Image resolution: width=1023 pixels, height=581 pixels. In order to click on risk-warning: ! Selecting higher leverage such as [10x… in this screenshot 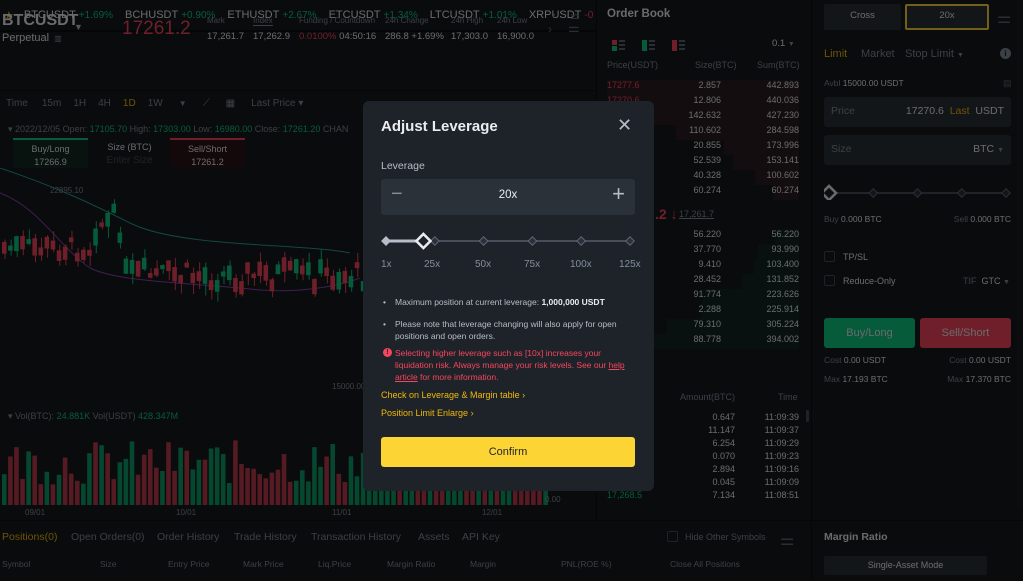, I will do `click(508, 366)`.